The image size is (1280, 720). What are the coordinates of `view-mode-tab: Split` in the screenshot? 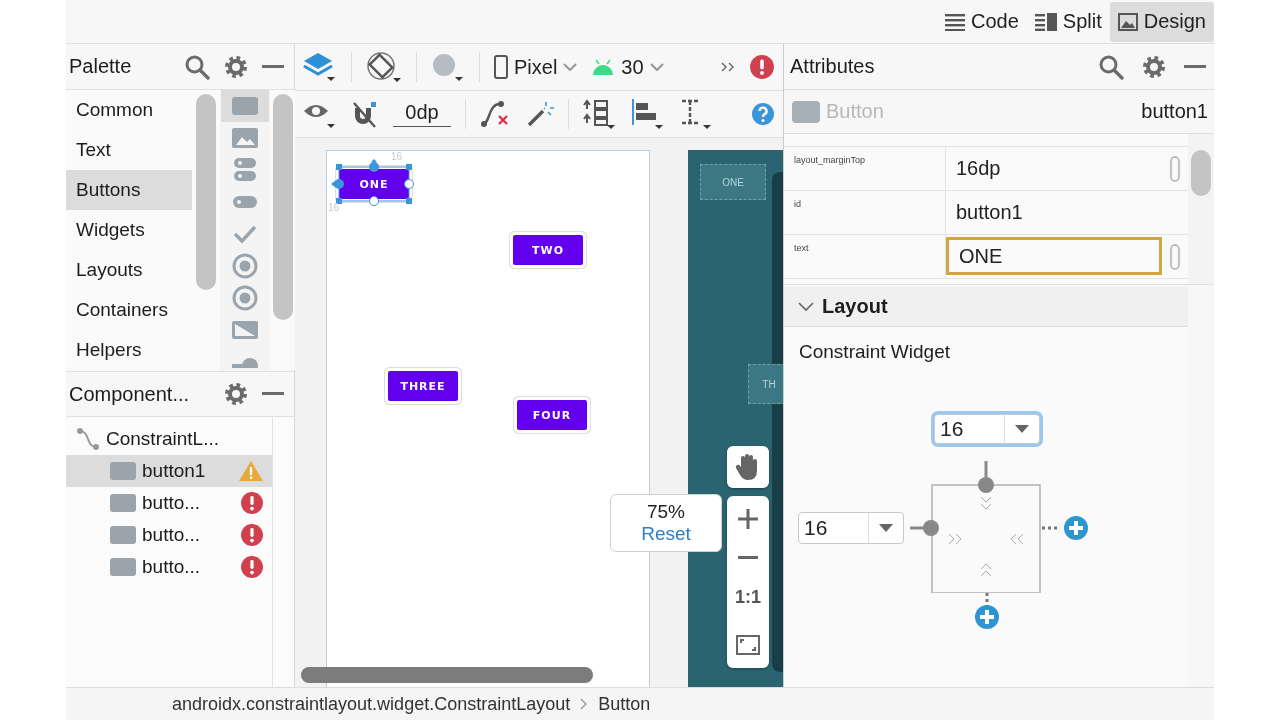 It's located at (1068, 21).